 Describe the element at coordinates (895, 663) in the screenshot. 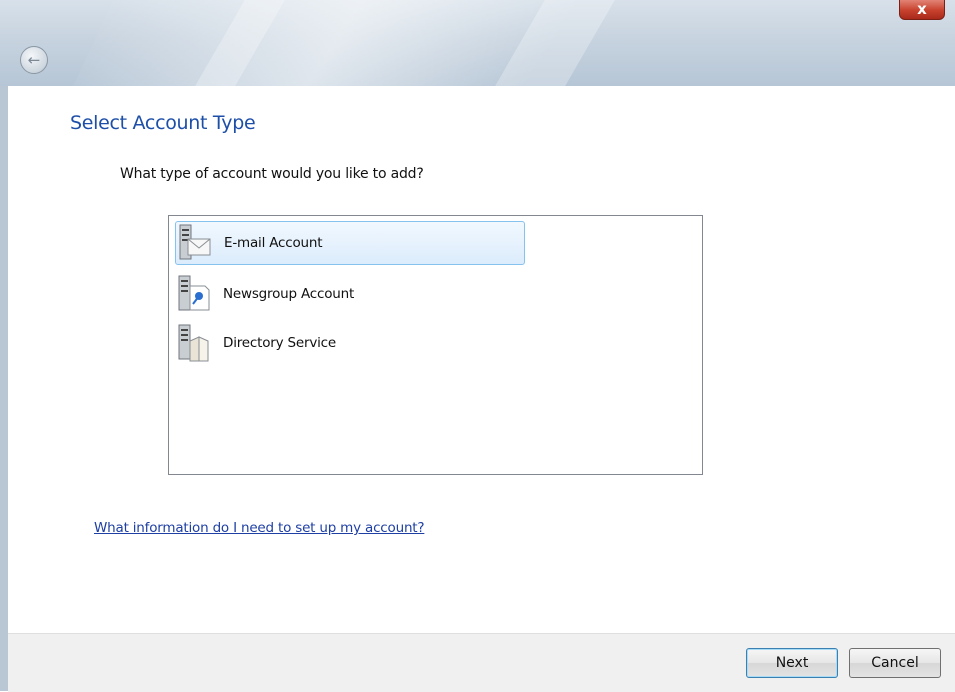

I see `cancel-button: Cancel` at that location.